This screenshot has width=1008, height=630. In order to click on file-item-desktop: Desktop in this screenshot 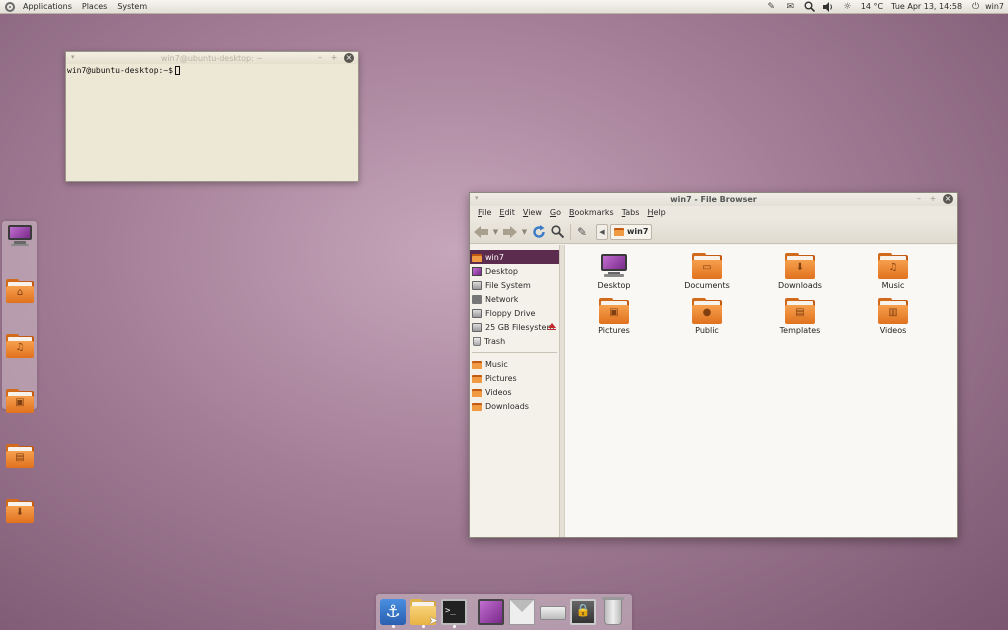, I will do `click(614, 271)`.